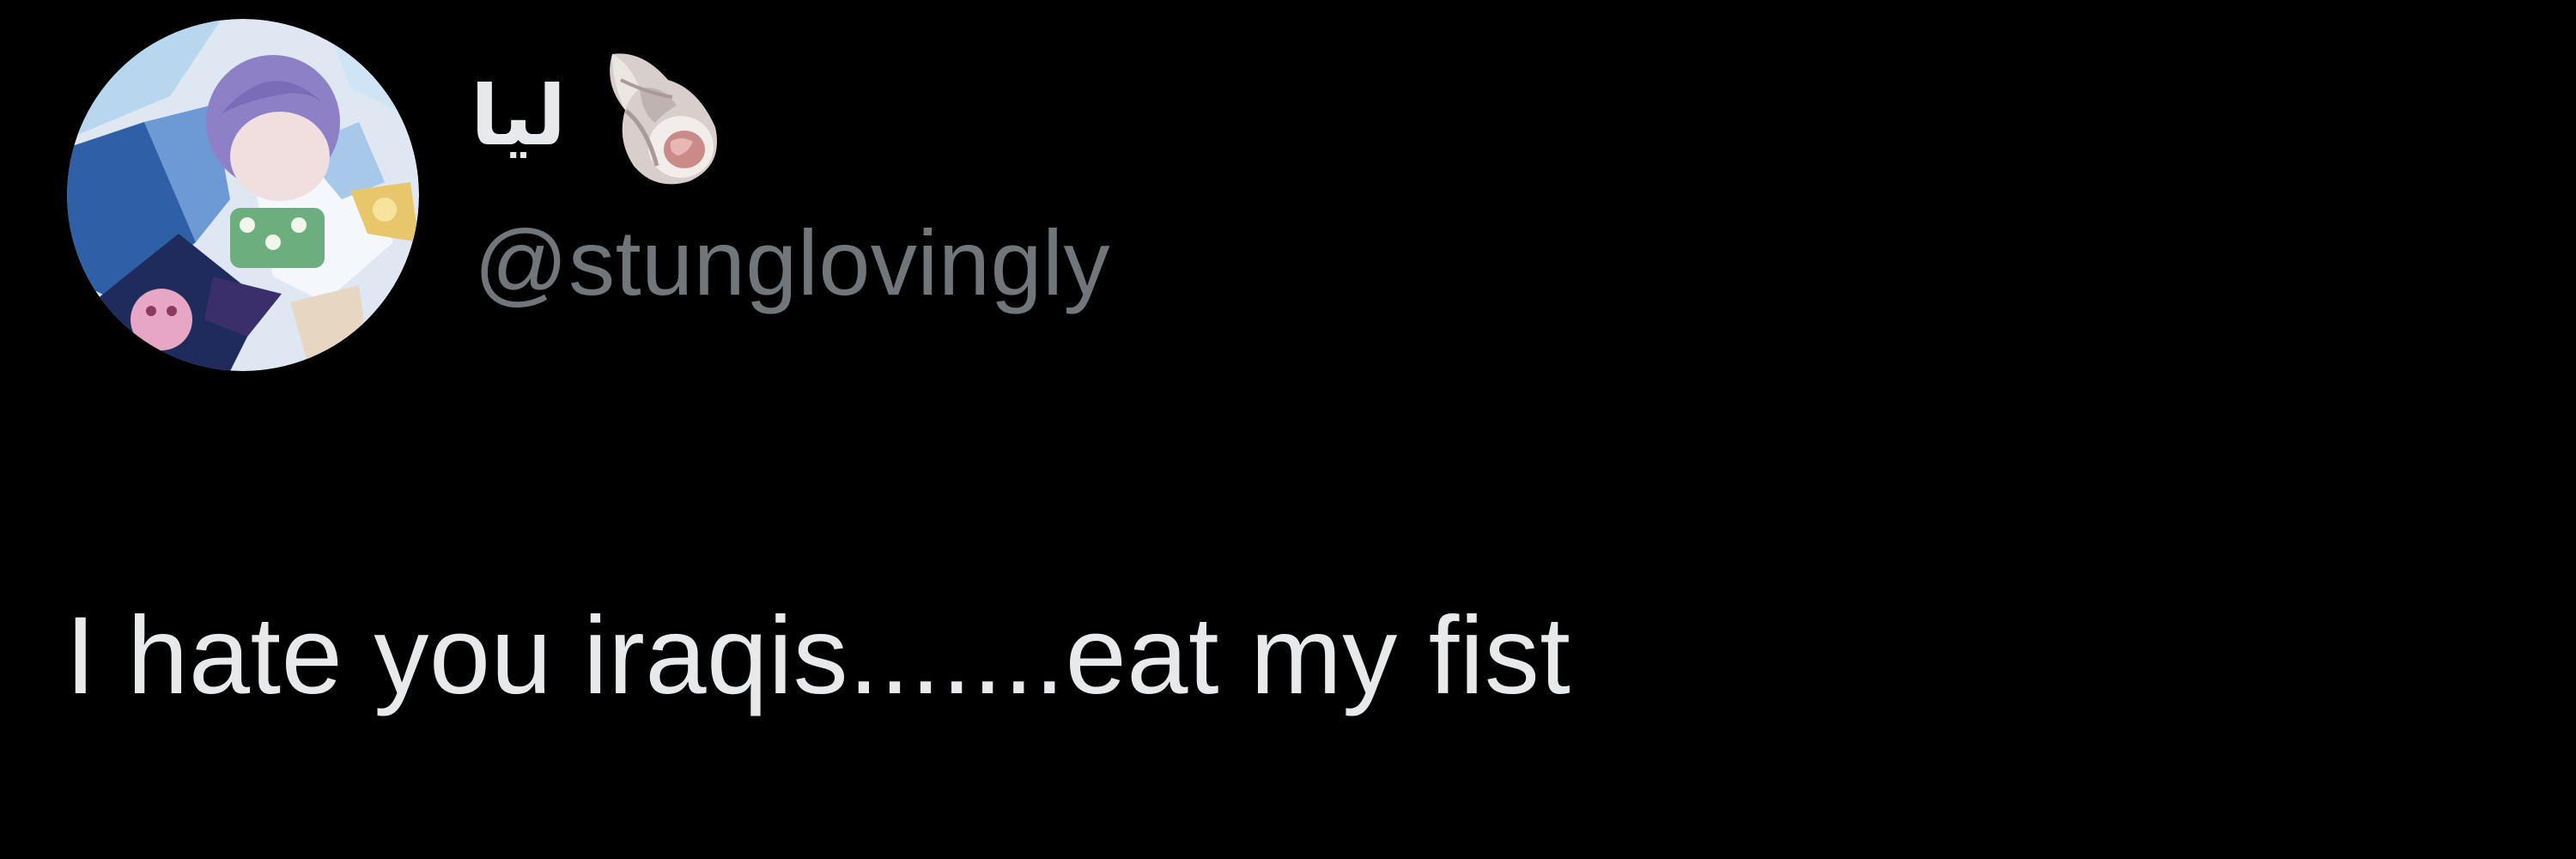 This screenshot has height=859, width=2576. I want to click on tweet-text: I hate you iraqis.......eat my fist, so click(818, 656).